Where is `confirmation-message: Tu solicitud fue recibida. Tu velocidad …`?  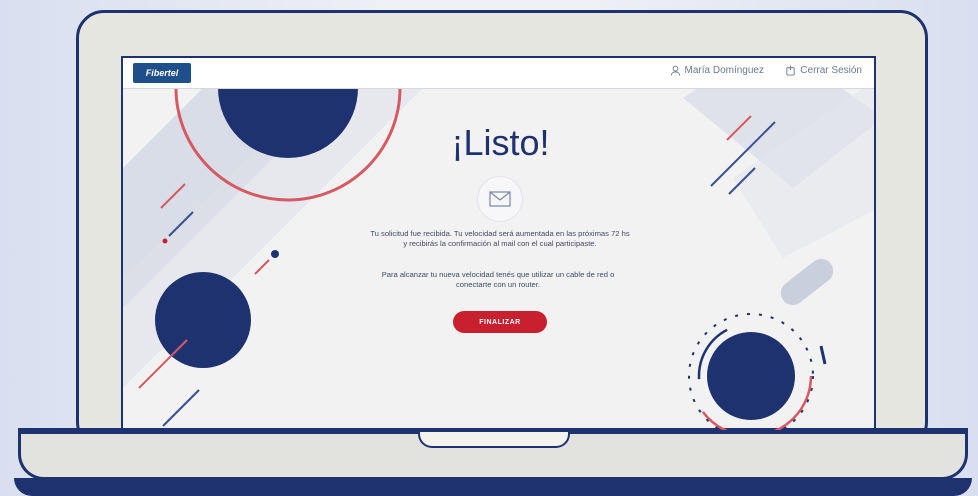
confirmation-message: Tu solicitud fue recibida. Tu velocidad … is located at coordinates (500, 238).